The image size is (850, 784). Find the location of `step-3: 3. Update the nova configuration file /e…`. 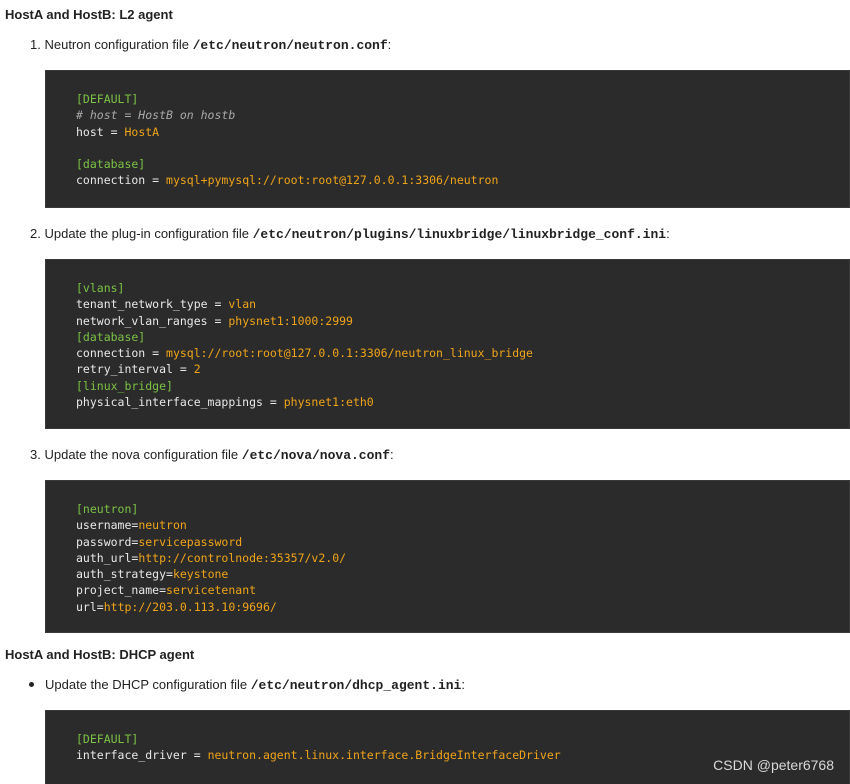

step-3: 3. Update the nova configuration file /e… is located at coordinates (212, 455).